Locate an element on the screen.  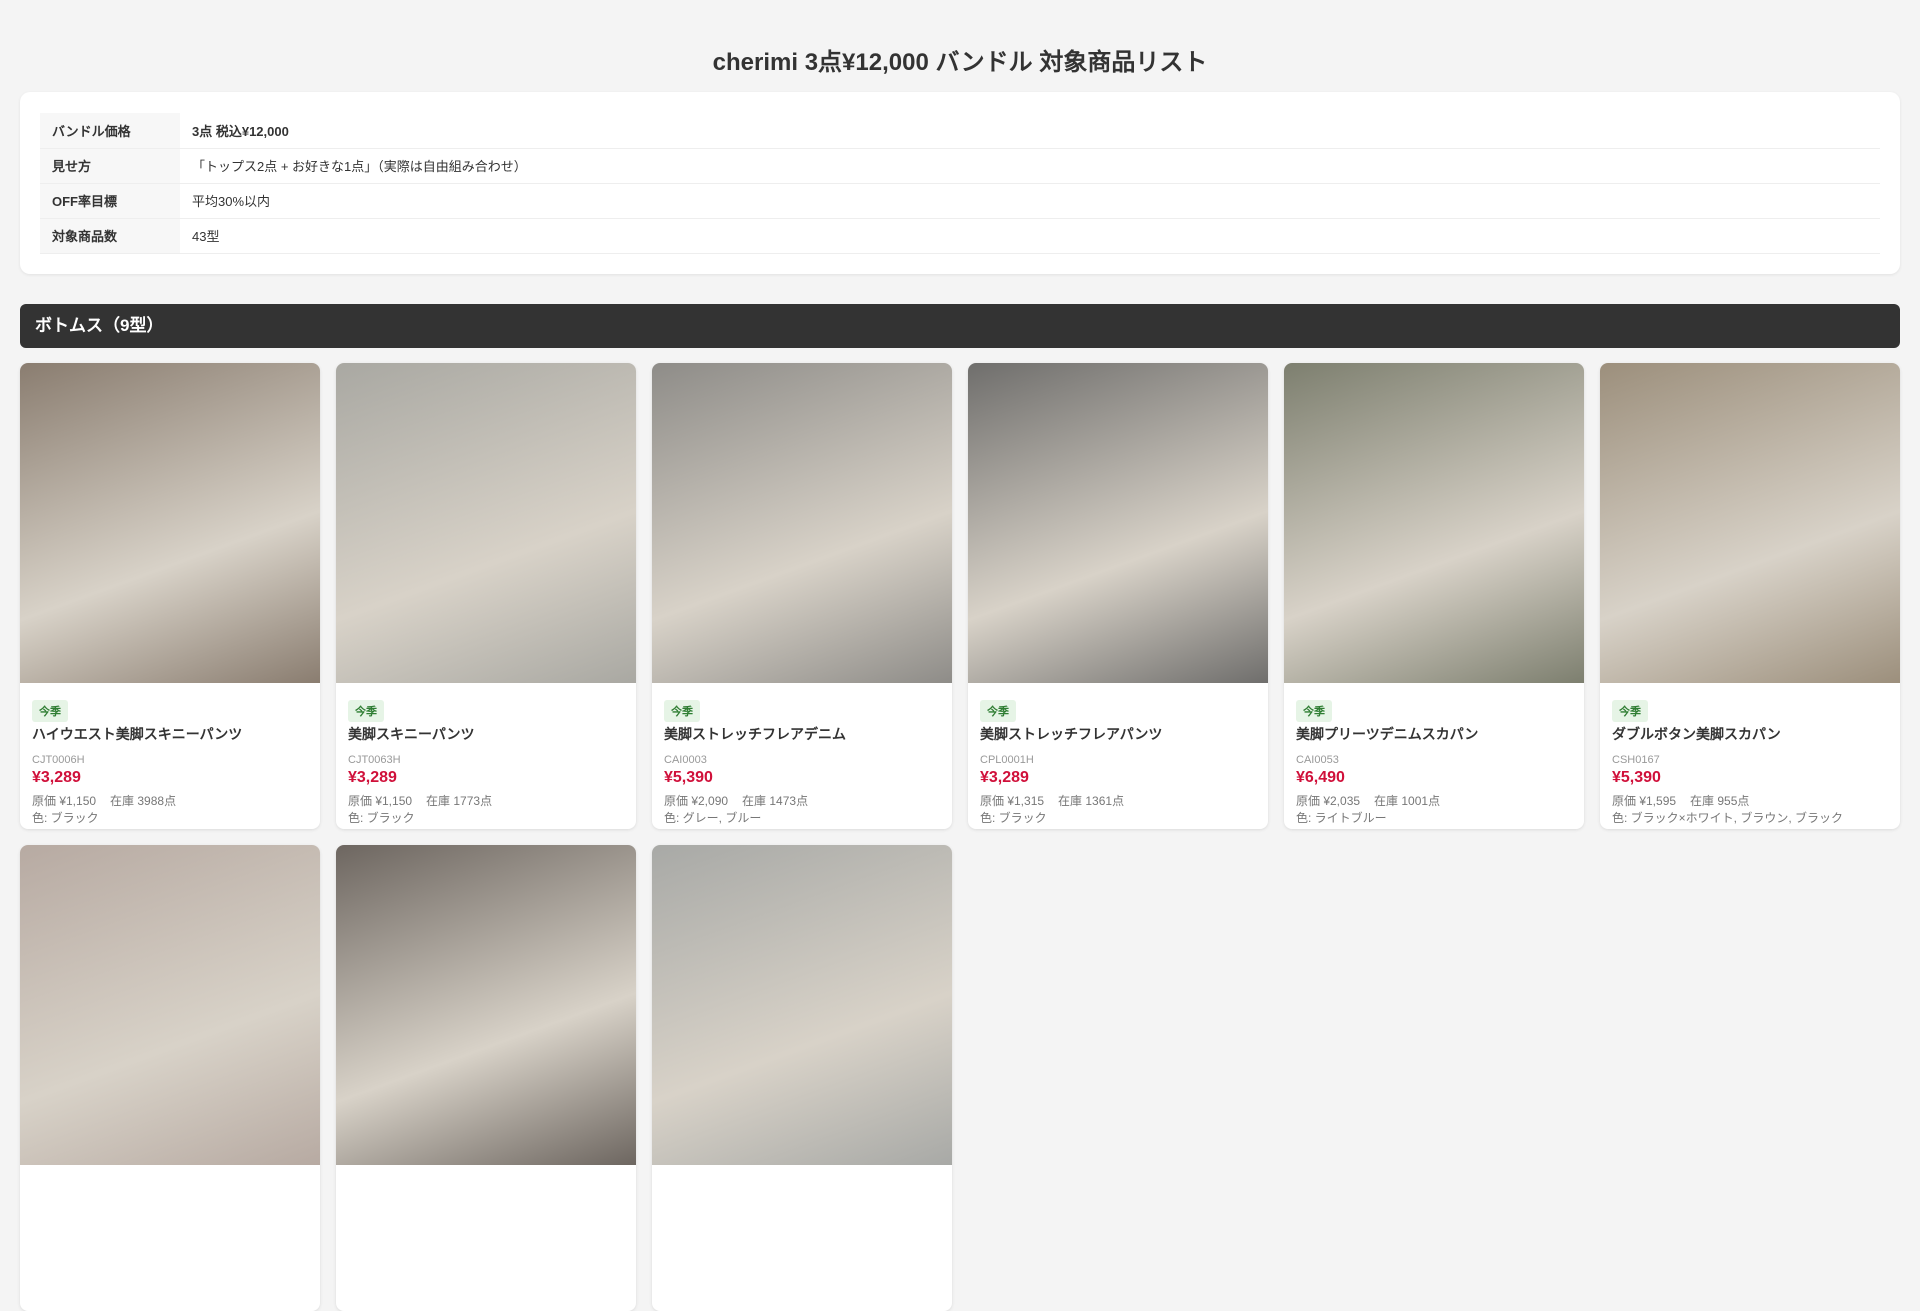
product-name: 美脚ストレッチフレアデニム is located at coordinates (802, 734).